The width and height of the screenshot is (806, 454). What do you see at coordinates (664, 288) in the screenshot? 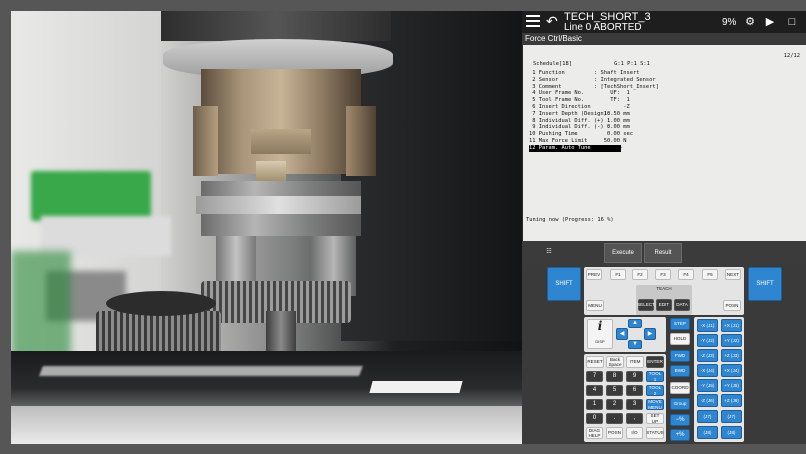
I see `teach-label: TEACH` at bounding box center [664, 288].